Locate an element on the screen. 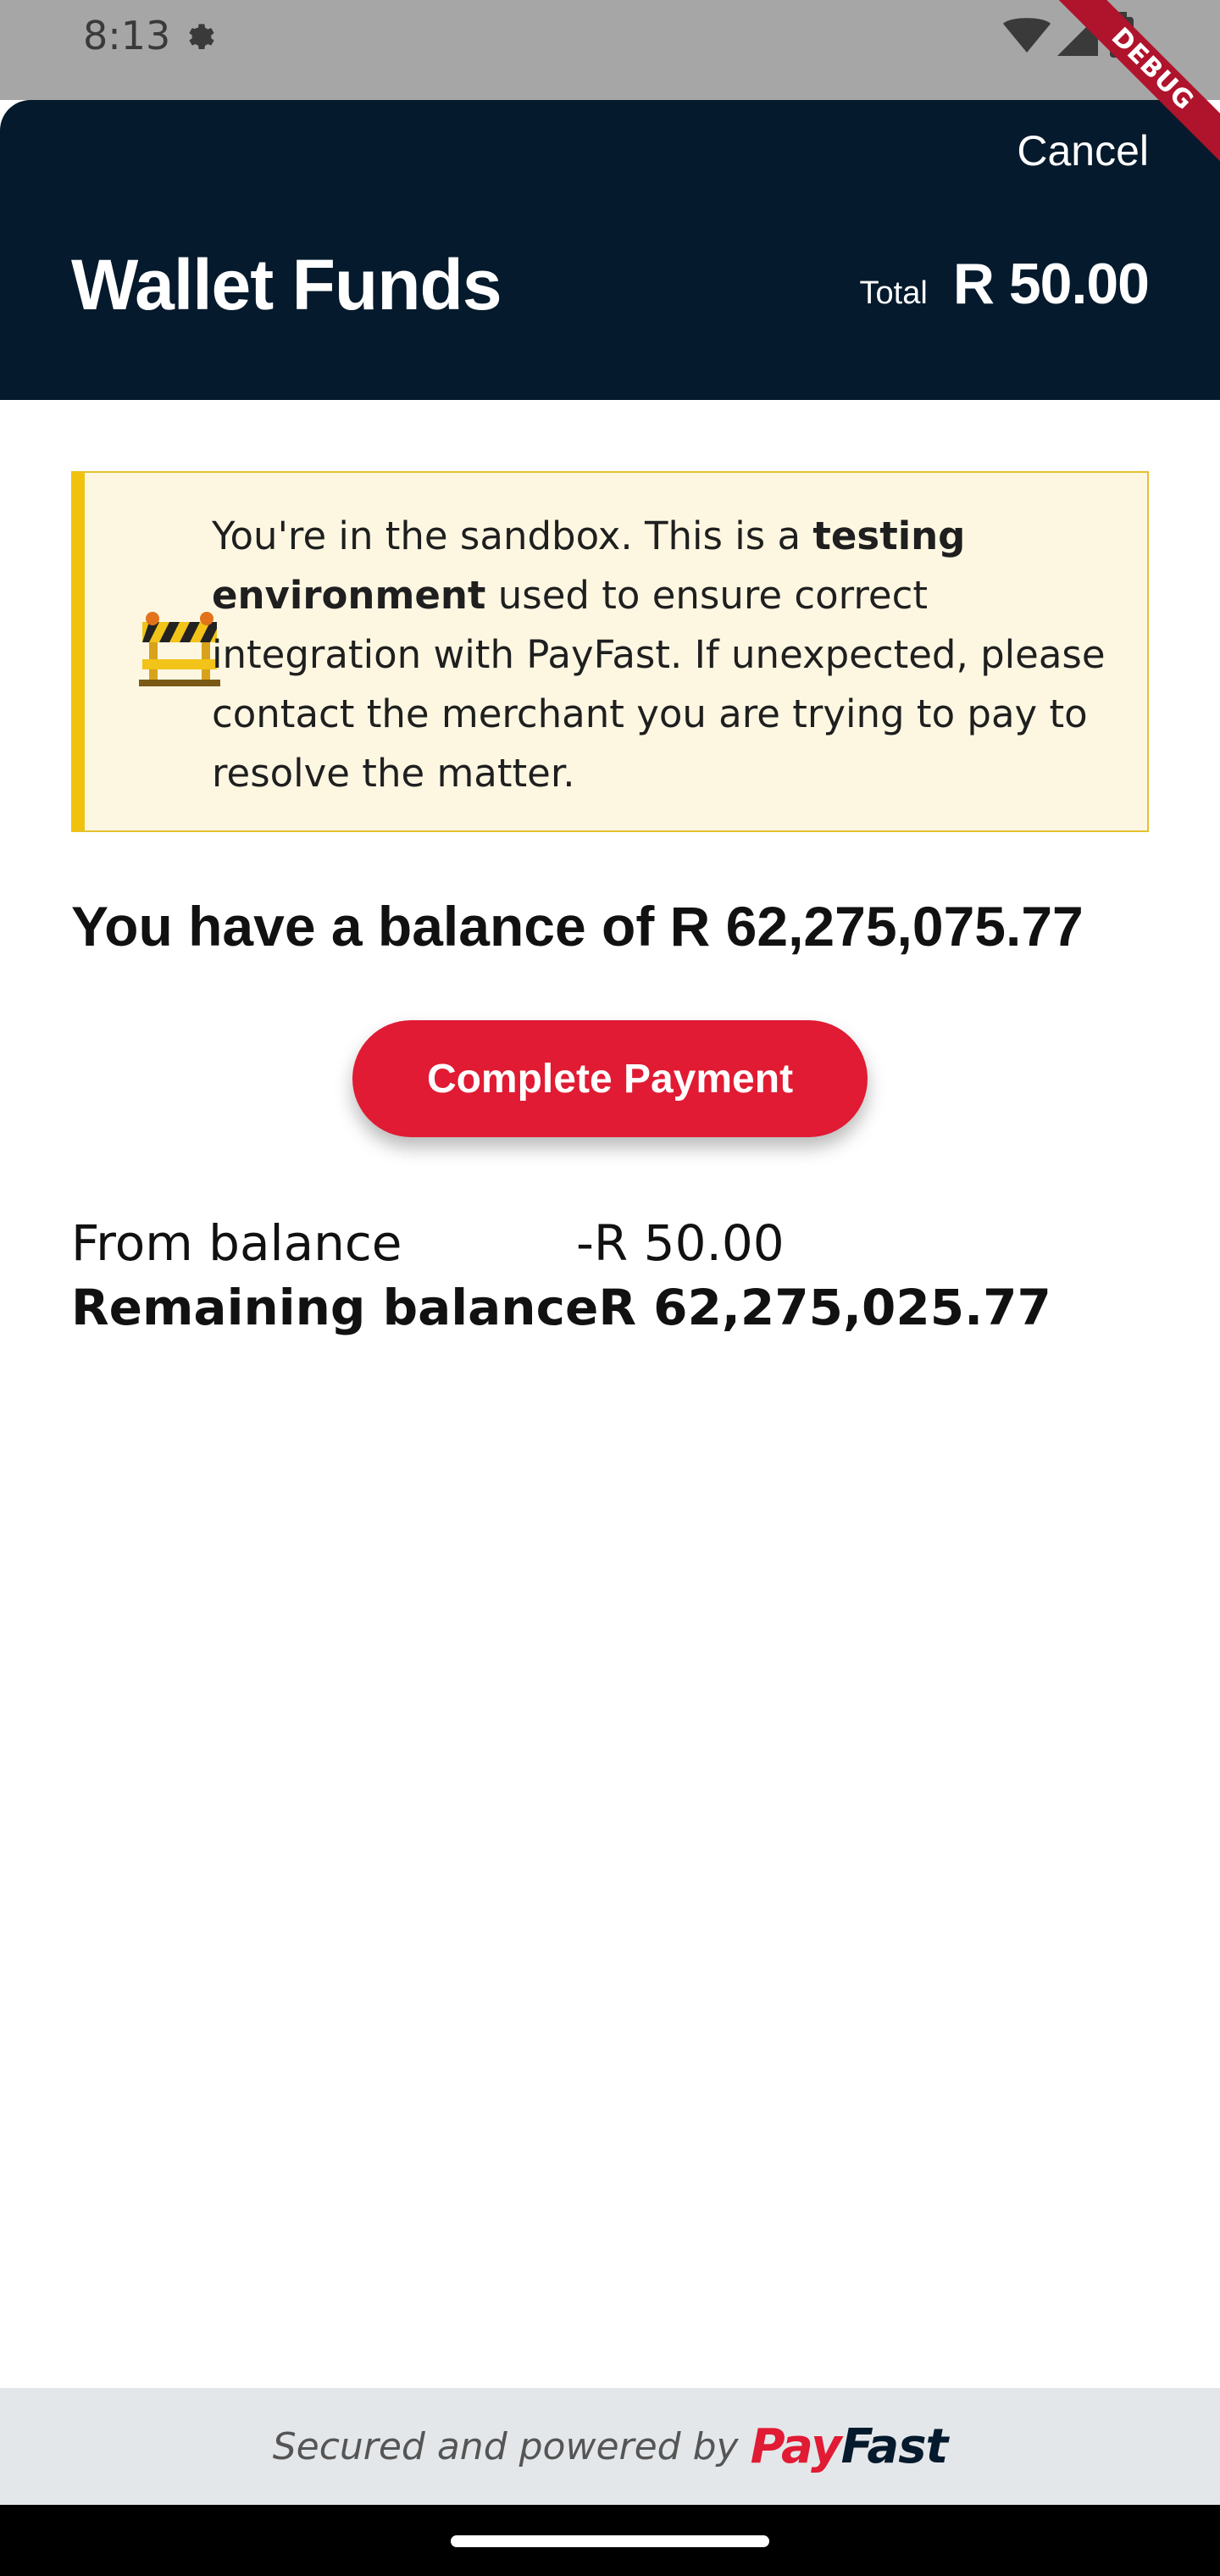  wifi-icon is located at coordinates (1027, 35).